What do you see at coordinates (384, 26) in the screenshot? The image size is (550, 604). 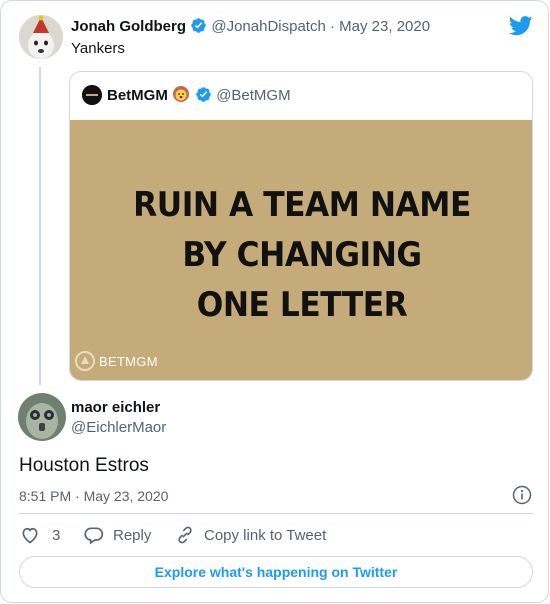 I see `tweet-date: May 23, 2020` at bounding box center [384, 26].